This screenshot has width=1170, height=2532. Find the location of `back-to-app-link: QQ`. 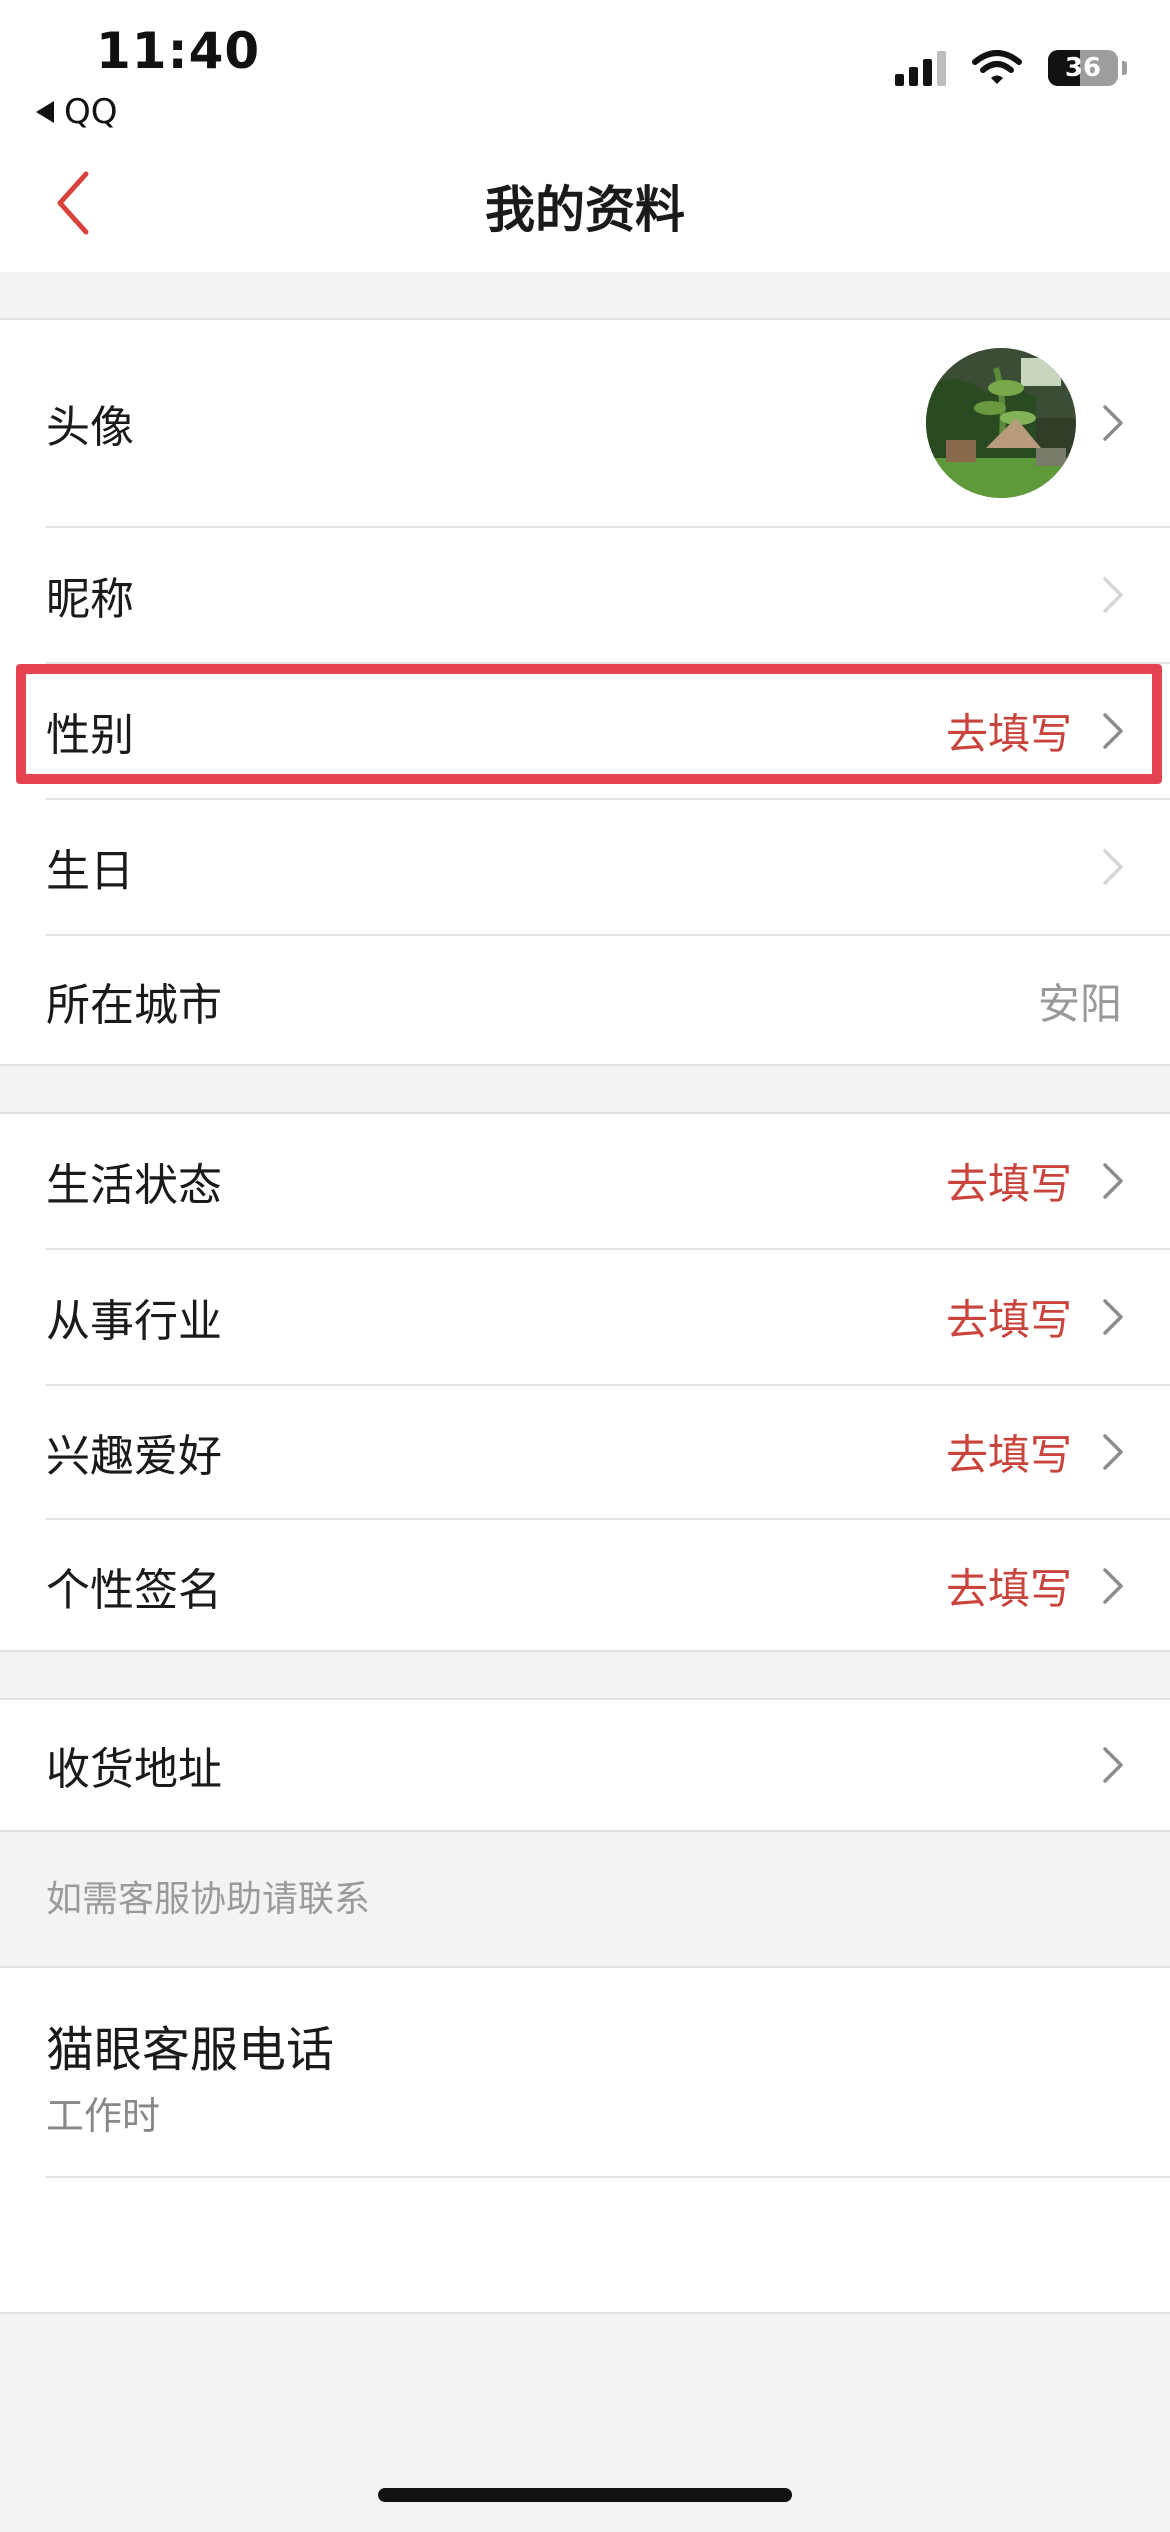

back-to-app-link: QQ is located at coordinates (77, 112).